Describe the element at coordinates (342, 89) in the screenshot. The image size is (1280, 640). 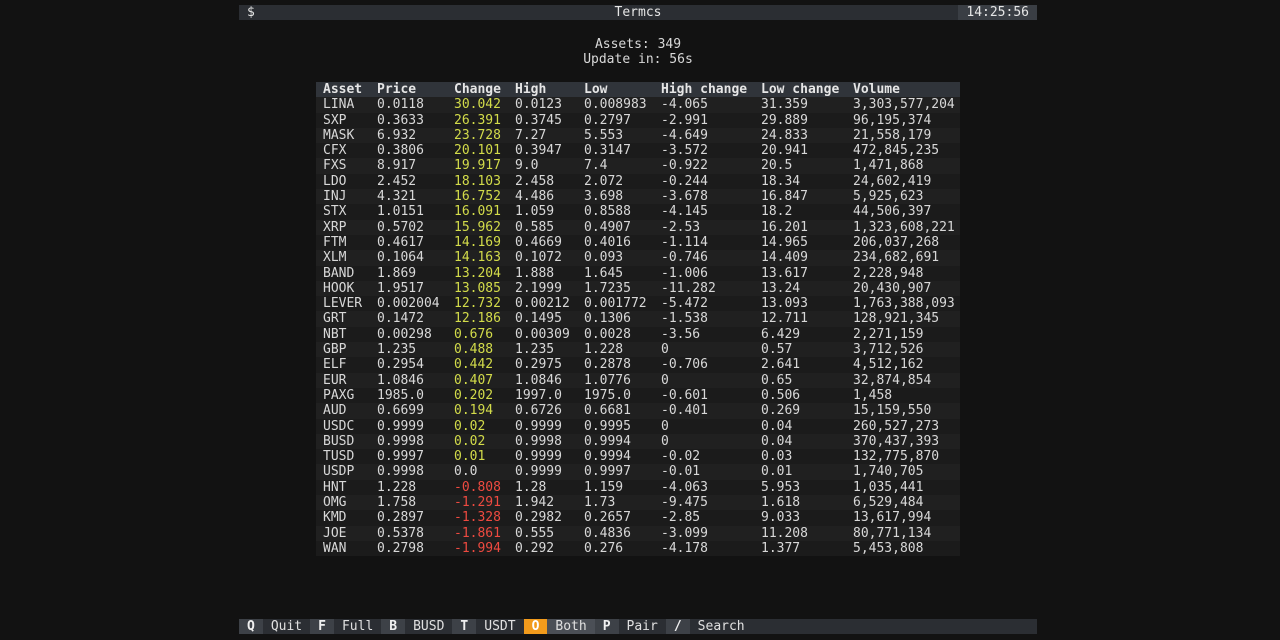
I see `column-header-asset: Asset` at that location.